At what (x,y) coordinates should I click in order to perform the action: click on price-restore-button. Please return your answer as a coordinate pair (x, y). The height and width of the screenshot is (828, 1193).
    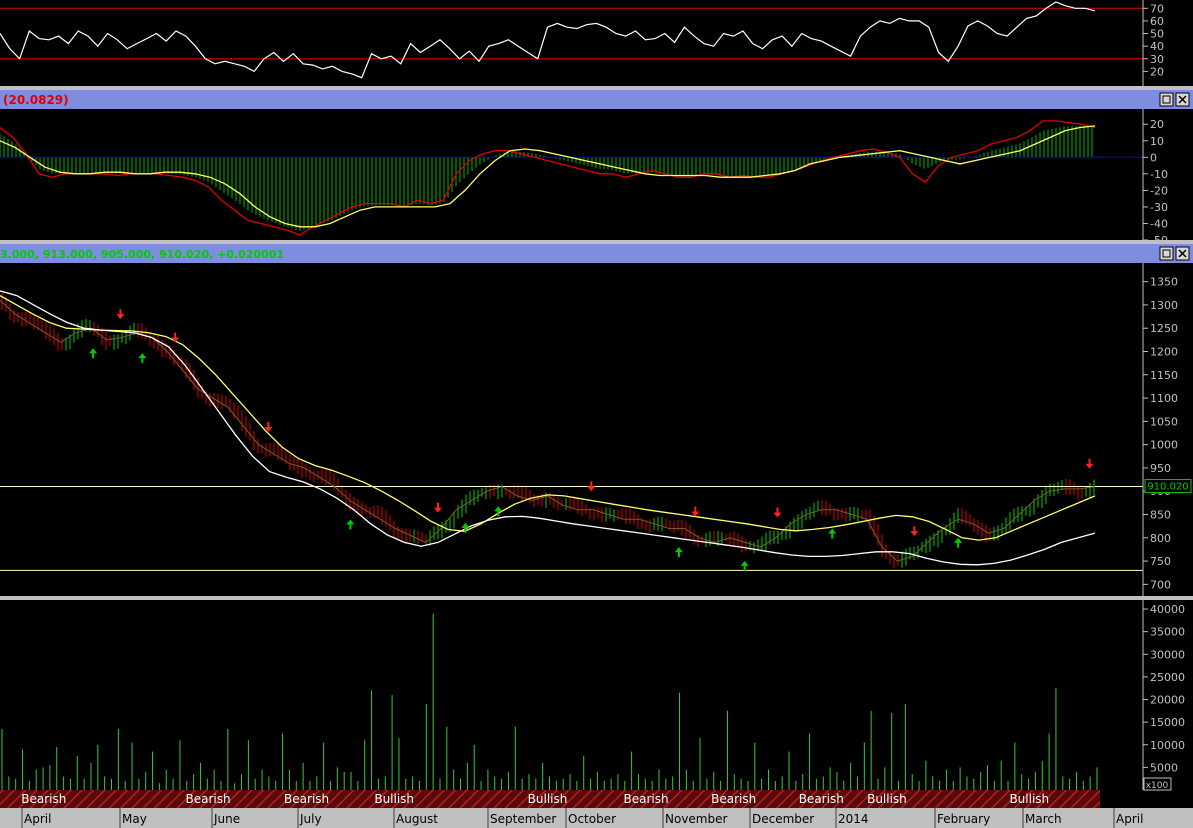
    Looking at the image, I should click on (1166, 253).